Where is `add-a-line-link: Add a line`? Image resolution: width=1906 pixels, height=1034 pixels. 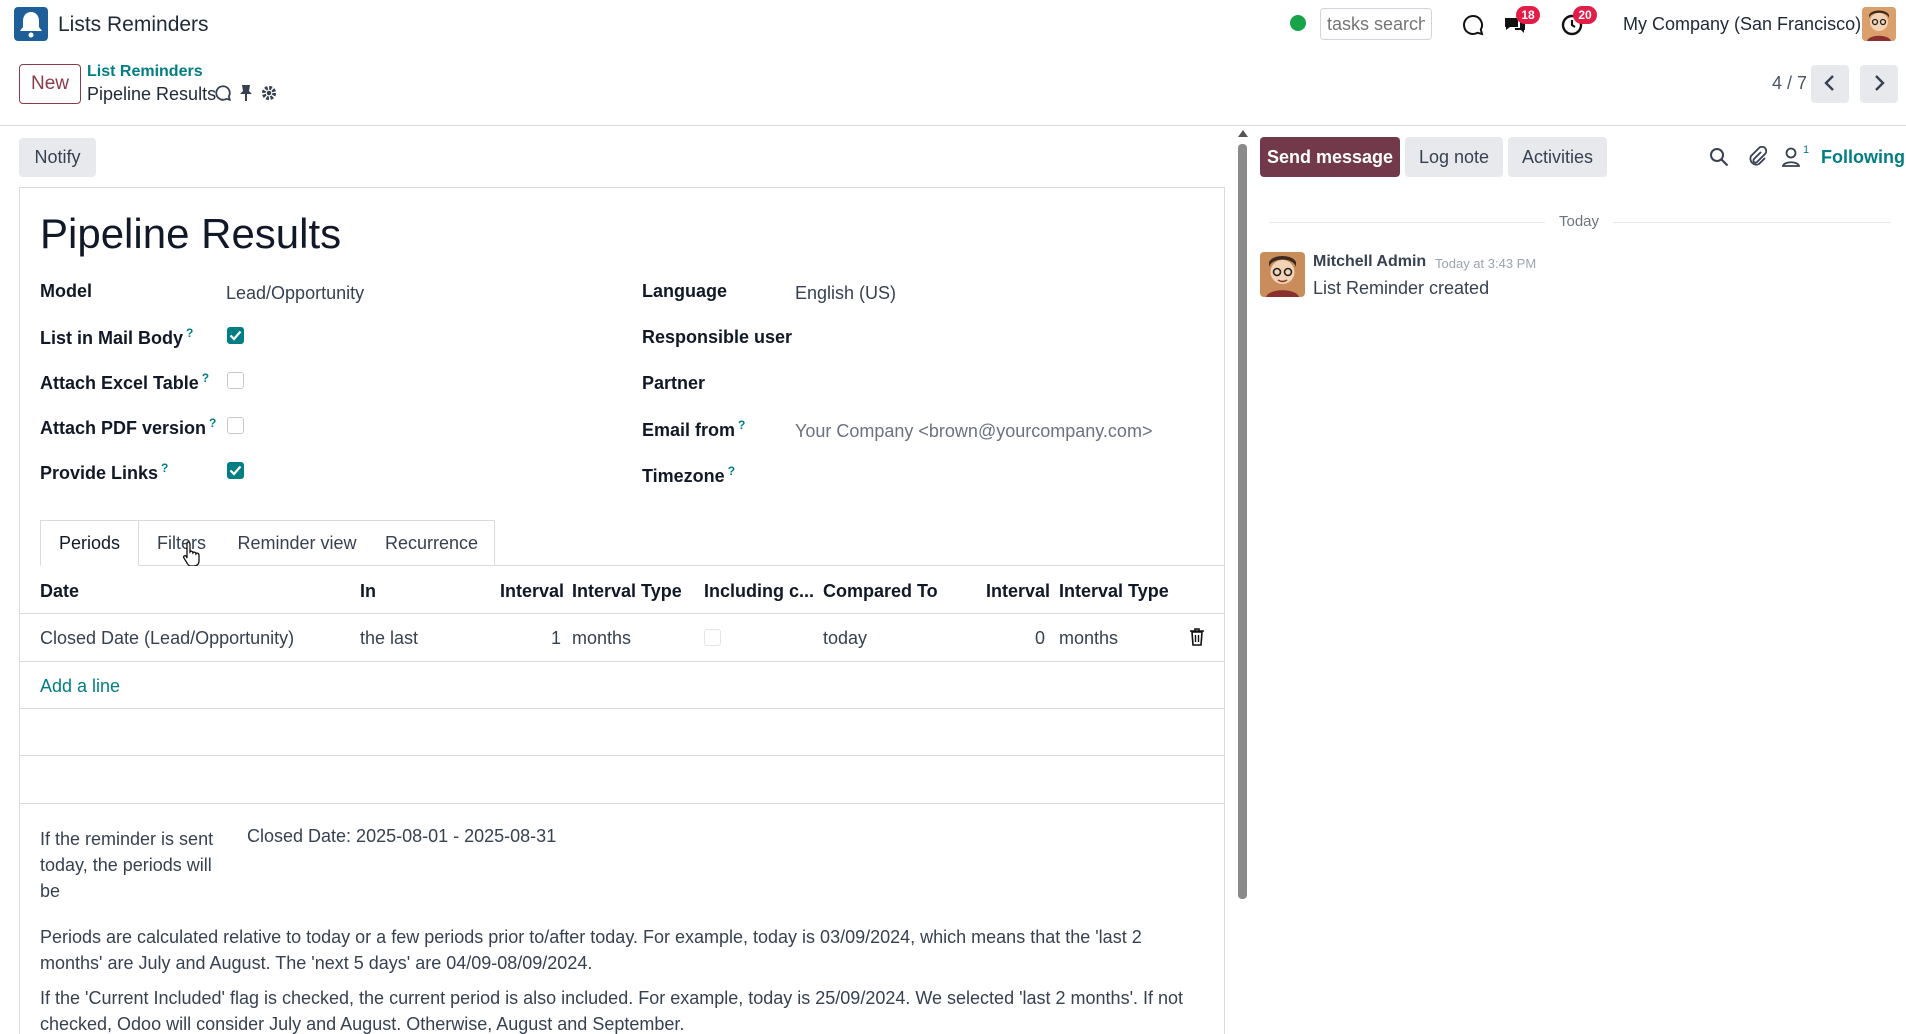 add-a-line-link: Add a line is located at coordinates (80, 686).